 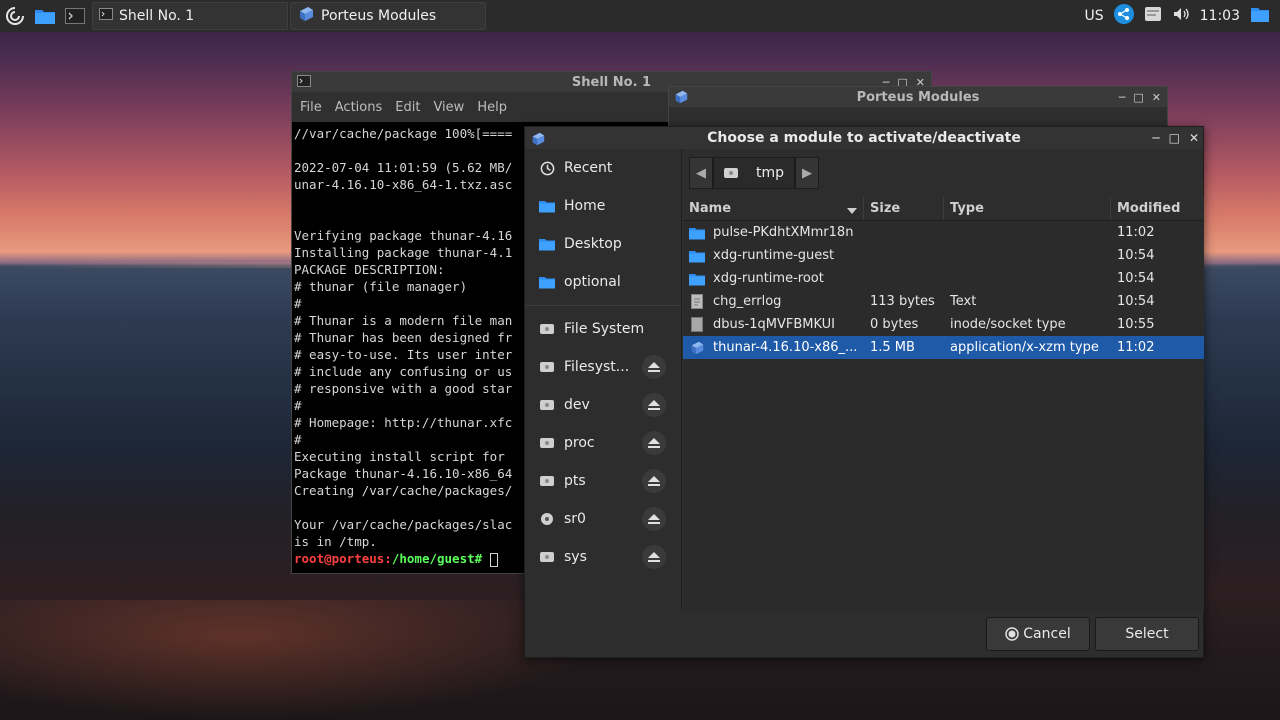 What do you see at coordinates (1147, 634) in the screenshot?
I see `select-button: Select` at bounding box center [1147, 634].